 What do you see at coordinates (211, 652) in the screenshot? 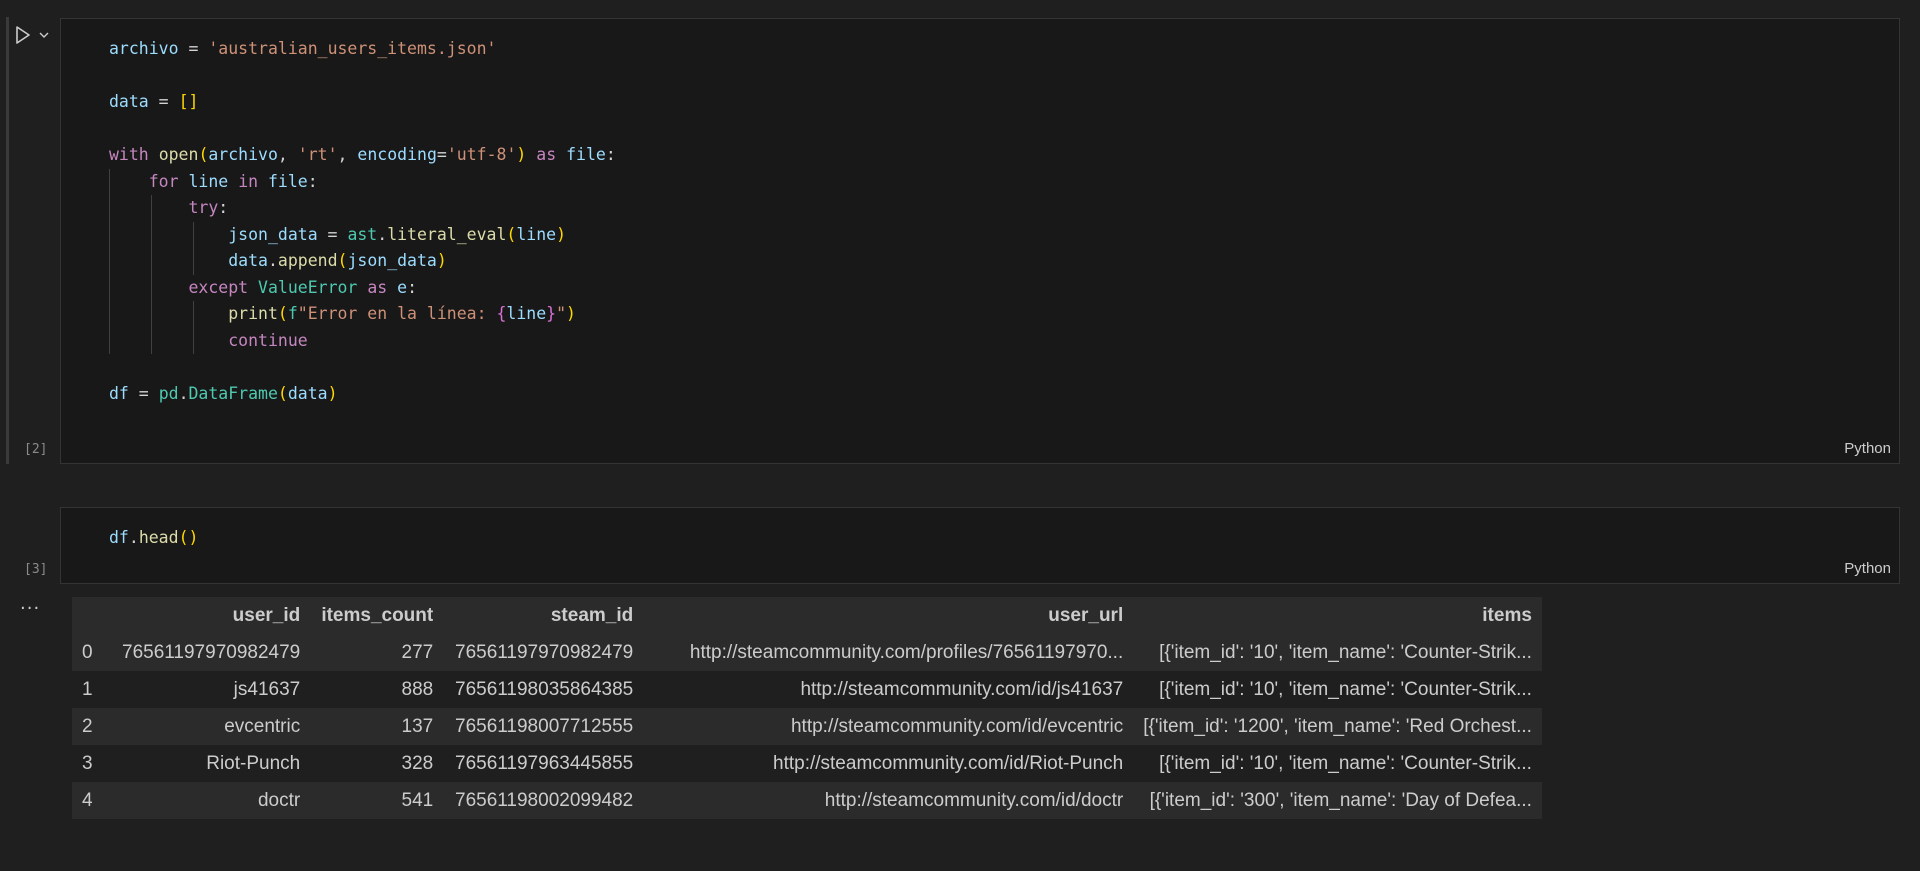
I see `cell-user-id: 76561197970982479` at bounding box center [211, 652].